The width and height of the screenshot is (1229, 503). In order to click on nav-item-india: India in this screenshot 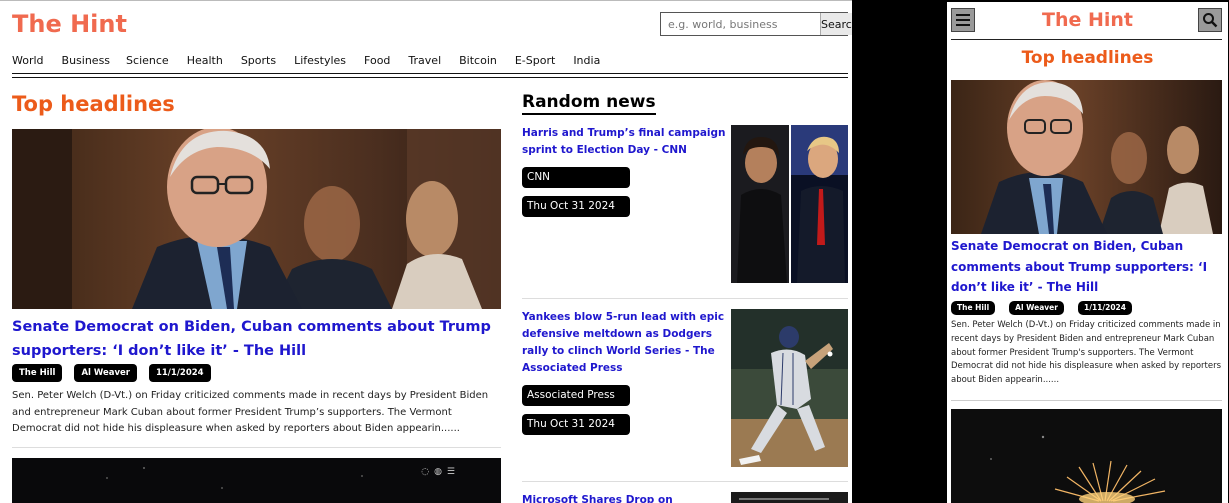, I will do `click(586, 60)`.